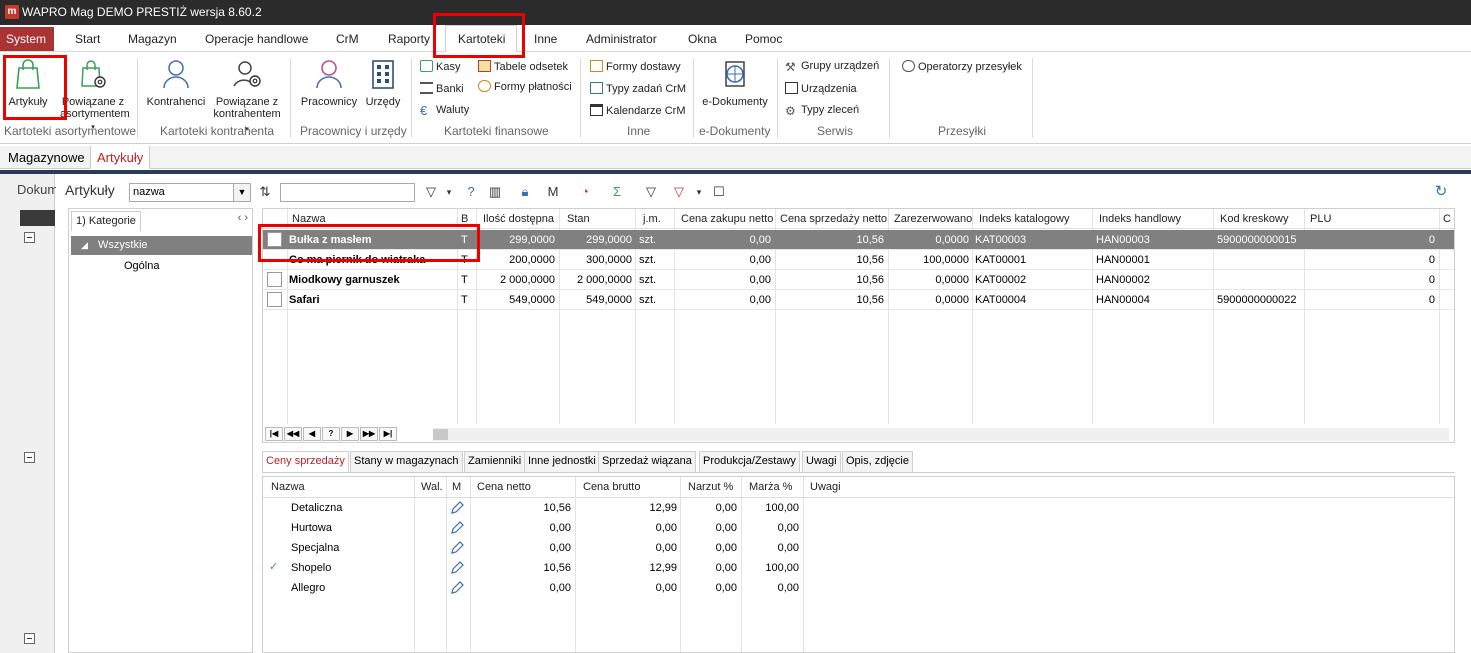  Describe the element at coordinates (525, 86) in the screenshot. I see `formy-platnosci-button: Formy płatności` at that location.